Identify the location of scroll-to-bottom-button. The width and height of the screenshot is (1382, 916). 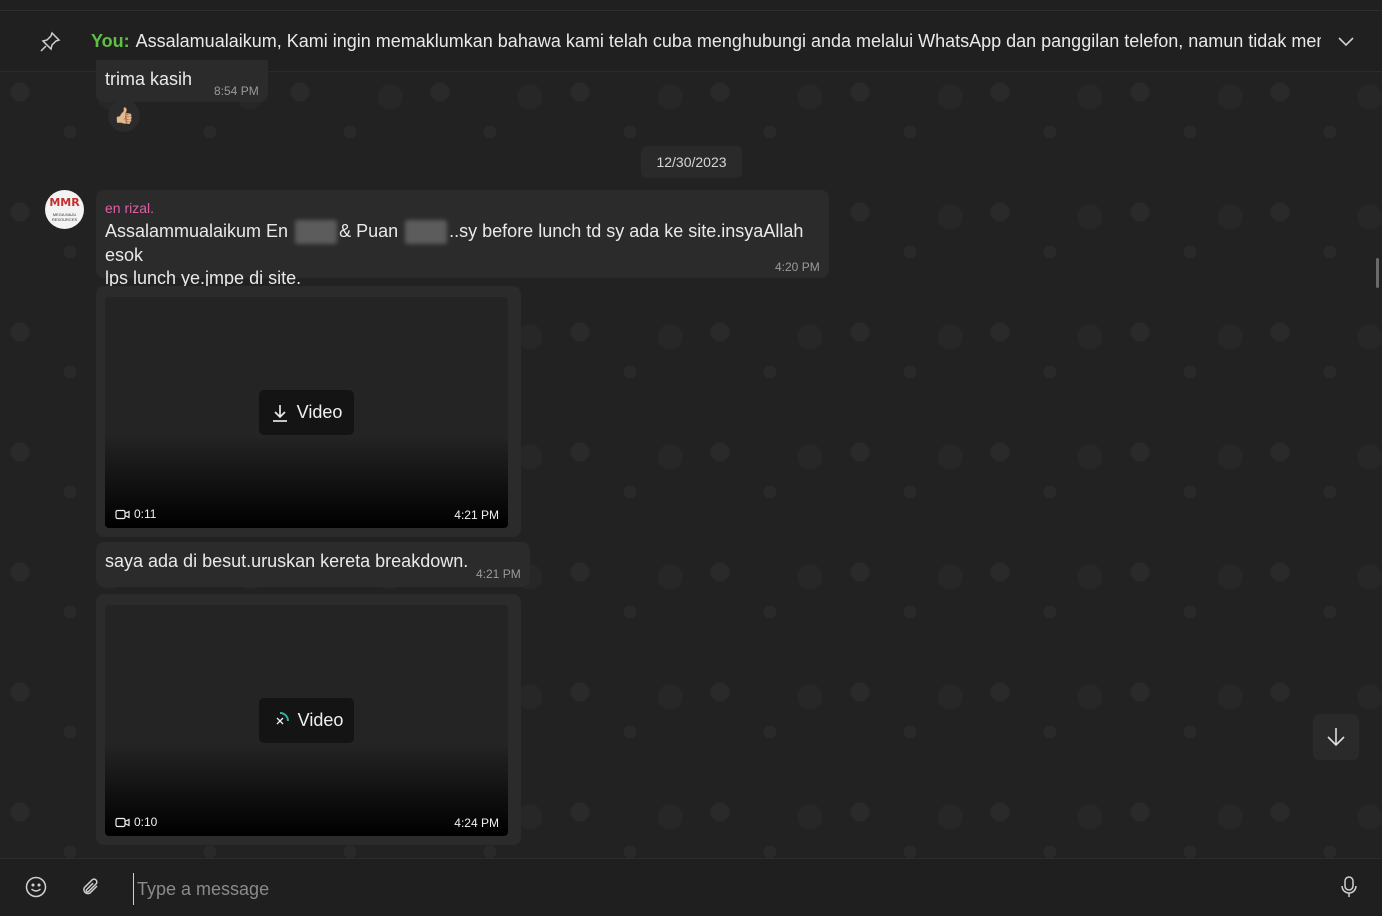
(1336, 737).